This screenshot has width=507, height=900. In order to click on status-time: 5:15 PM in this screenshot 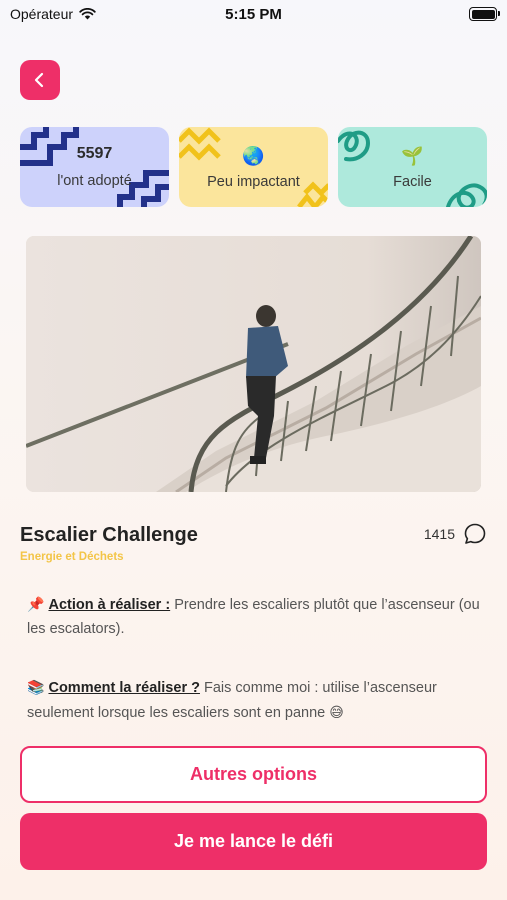, I will do `click(253, 14)`.